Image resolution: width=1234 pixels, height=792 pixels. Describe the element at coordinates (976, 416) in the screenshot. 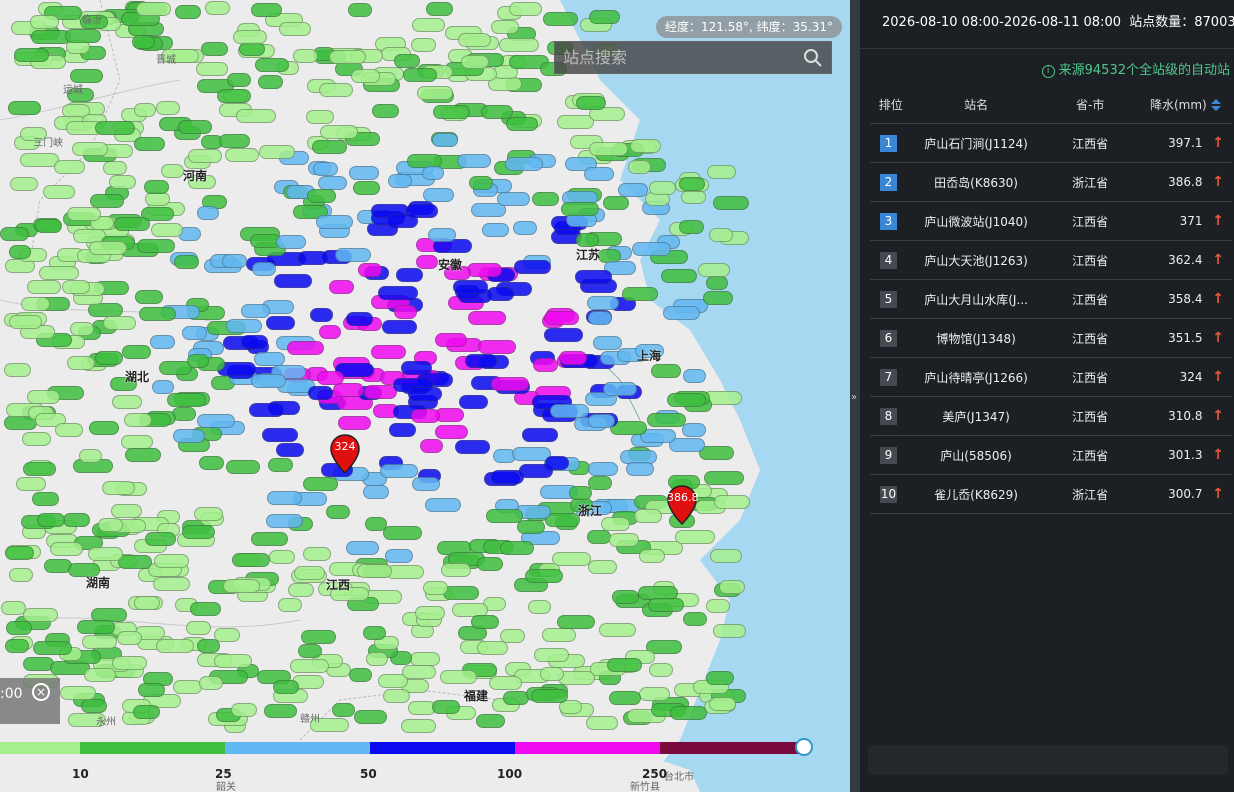

I see `station-name-cell: 美庐(J1347)` at that location.